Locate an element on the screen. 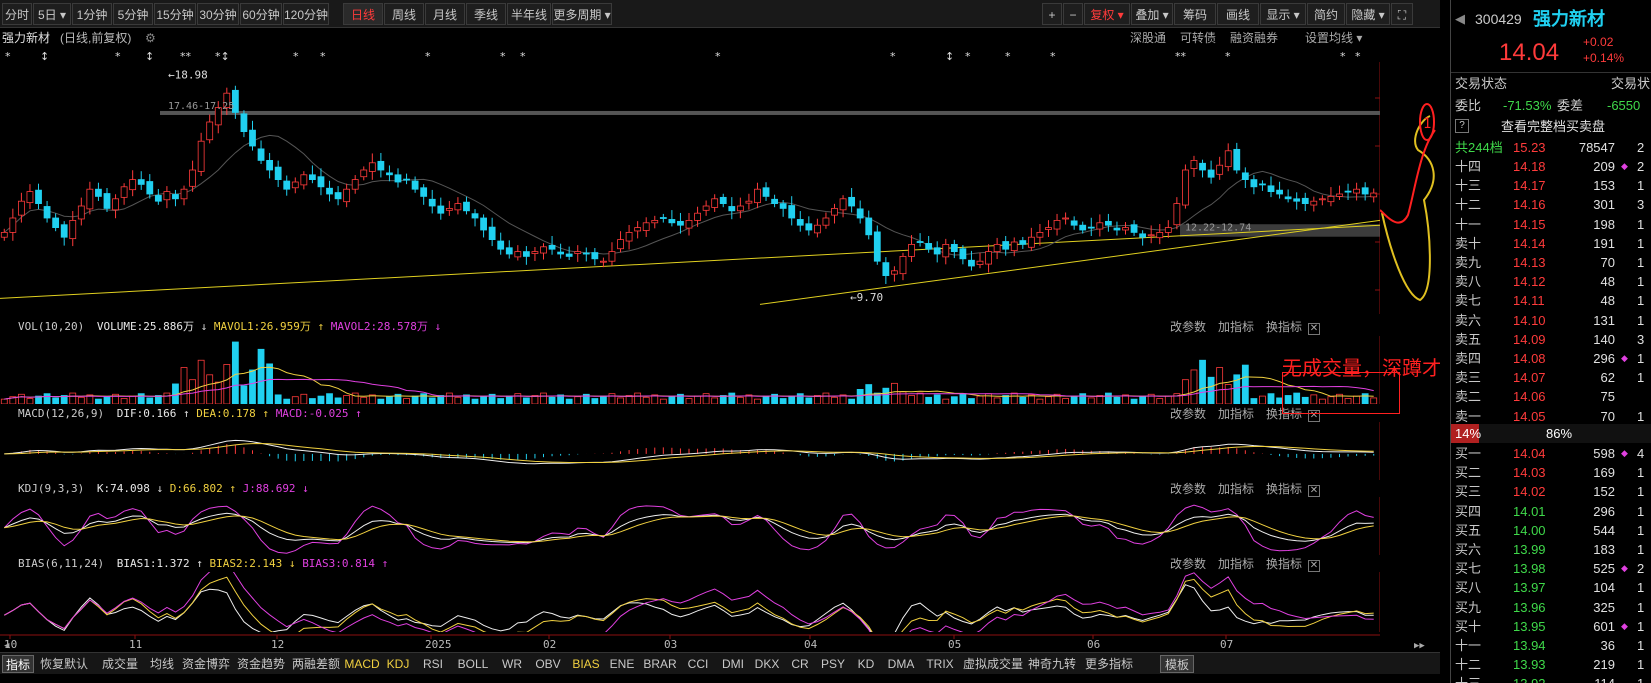  book-total-price: 15.23 is located at coordinates (1529, 147).